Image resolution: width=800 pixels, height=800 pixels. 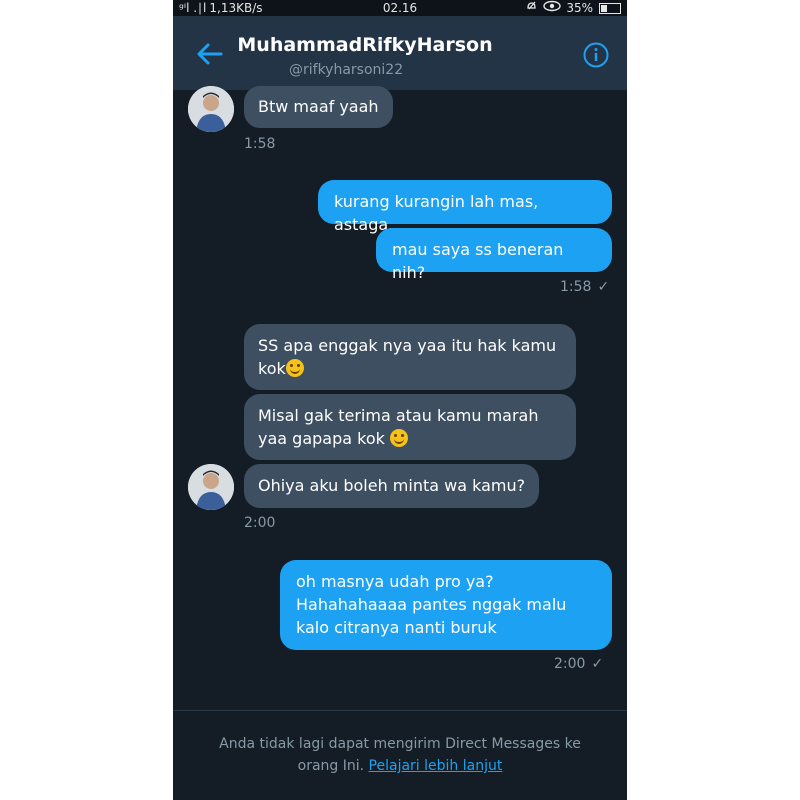 What do you see at coordinates (570, 664) in the screenshot?
I see `timestamp-text: 2:00` at bounding box center [570, 664].